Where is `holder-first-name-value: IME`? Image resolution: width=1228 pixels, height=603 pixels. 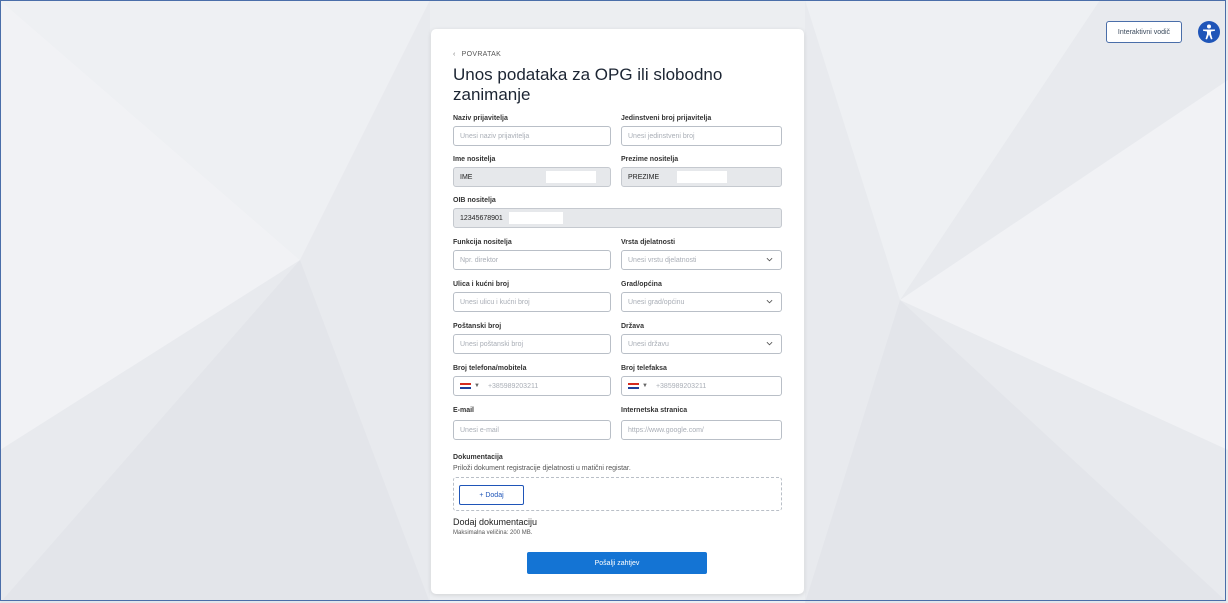 holder-first-name-value: IME is located at coordinates (466, 177).